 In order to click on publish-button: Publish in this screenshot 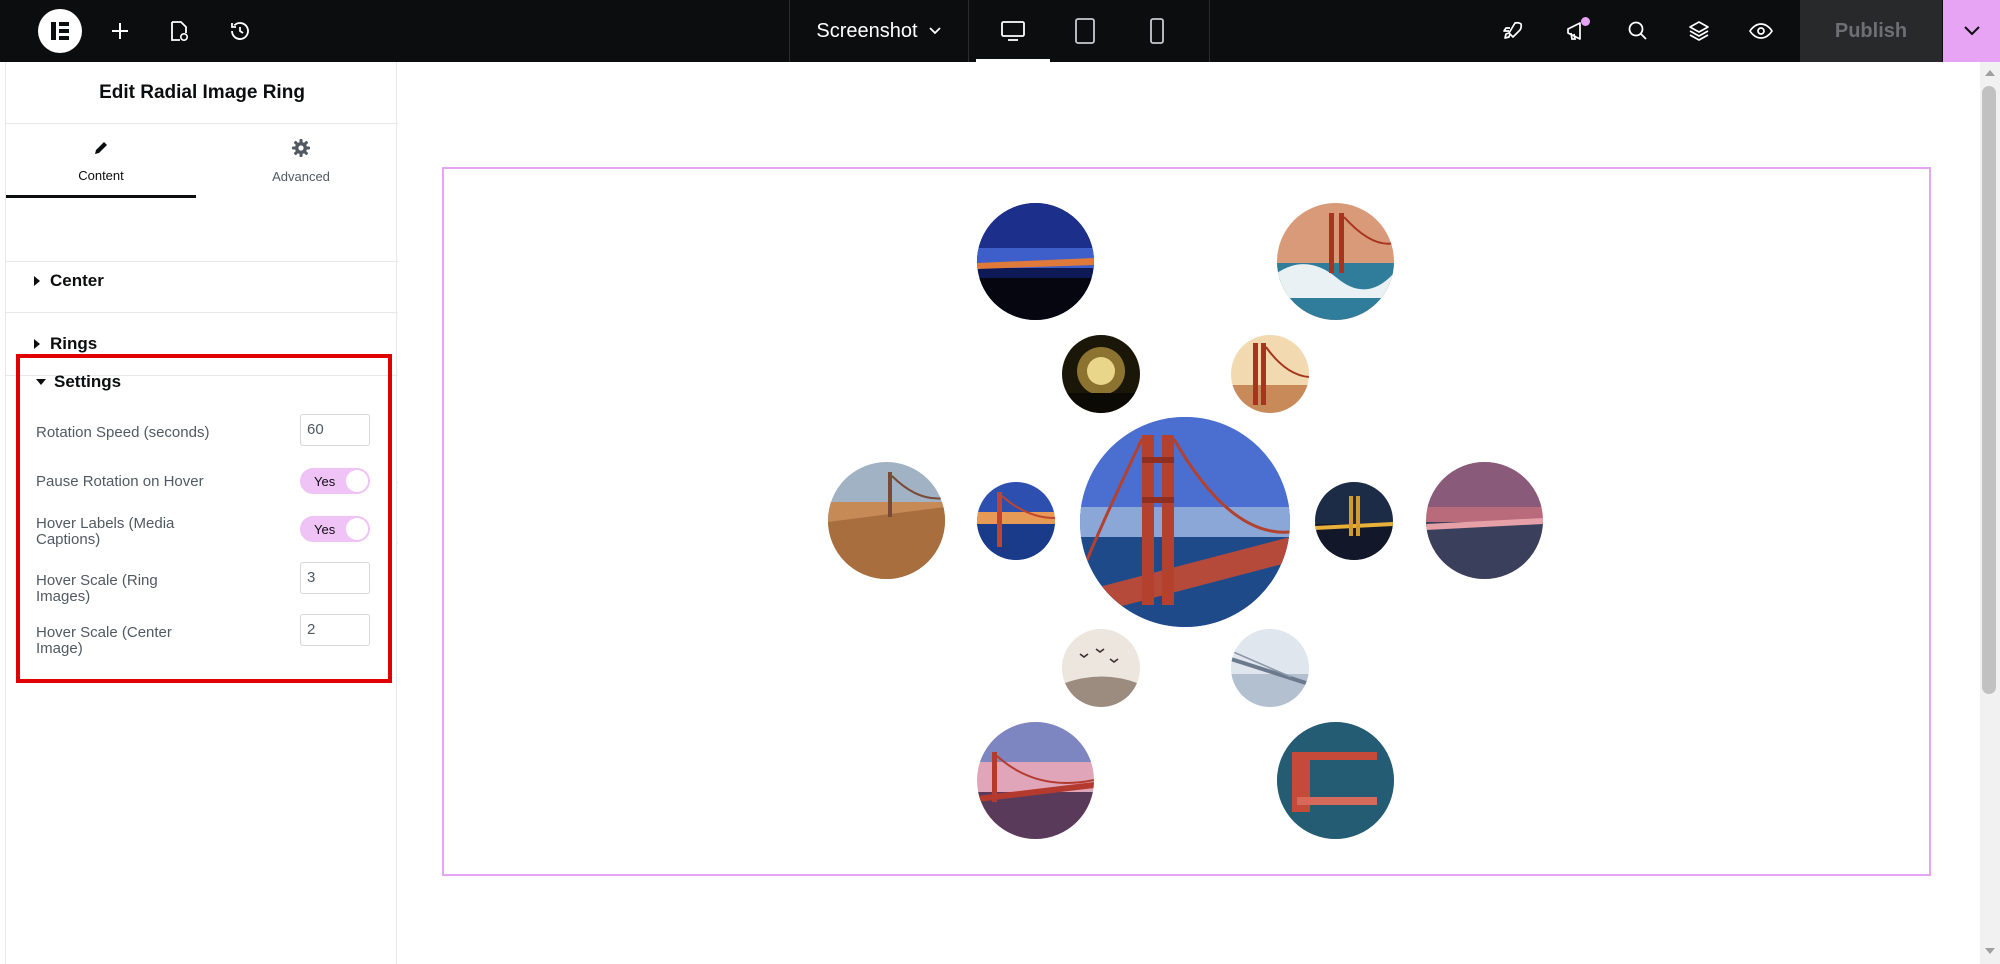, I will do `click(1871, 31)`.